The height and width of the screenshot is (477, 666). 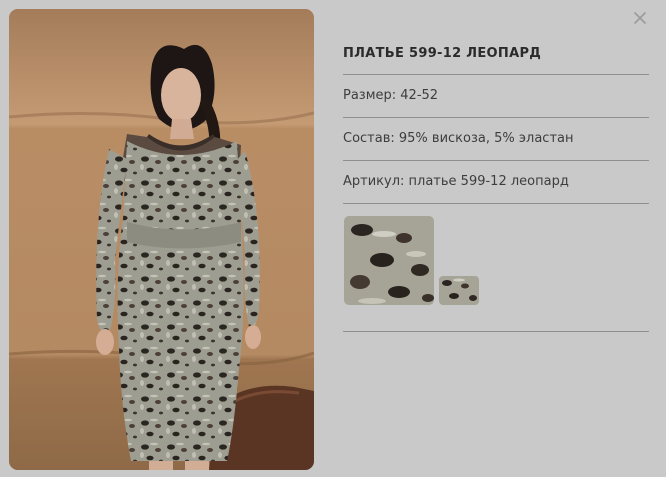 I want to click on close-button, so click(x=640, y=18).